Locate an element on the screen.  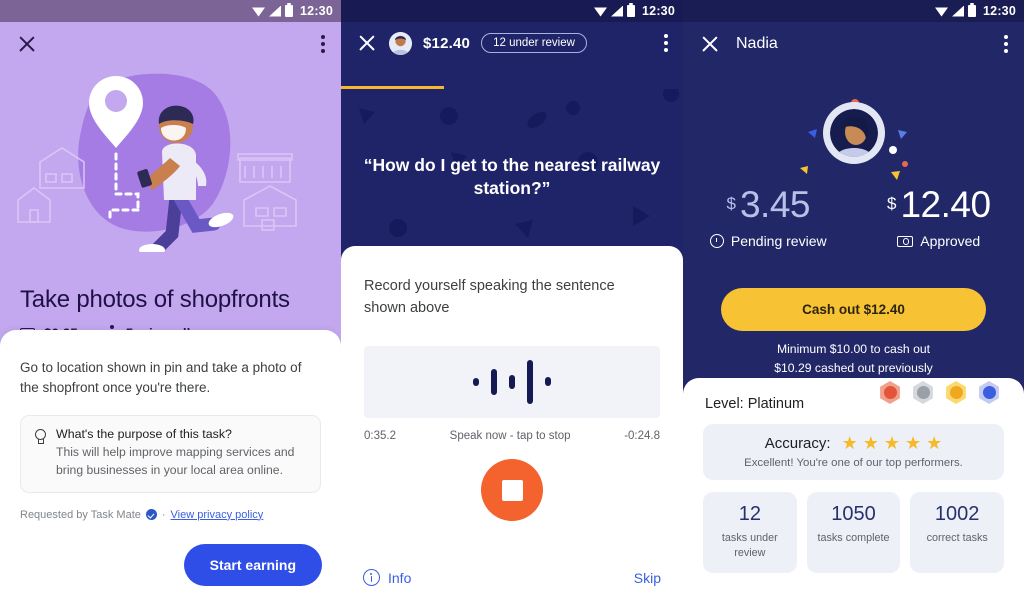
info-button: Info is located at coordinates (387, 577).